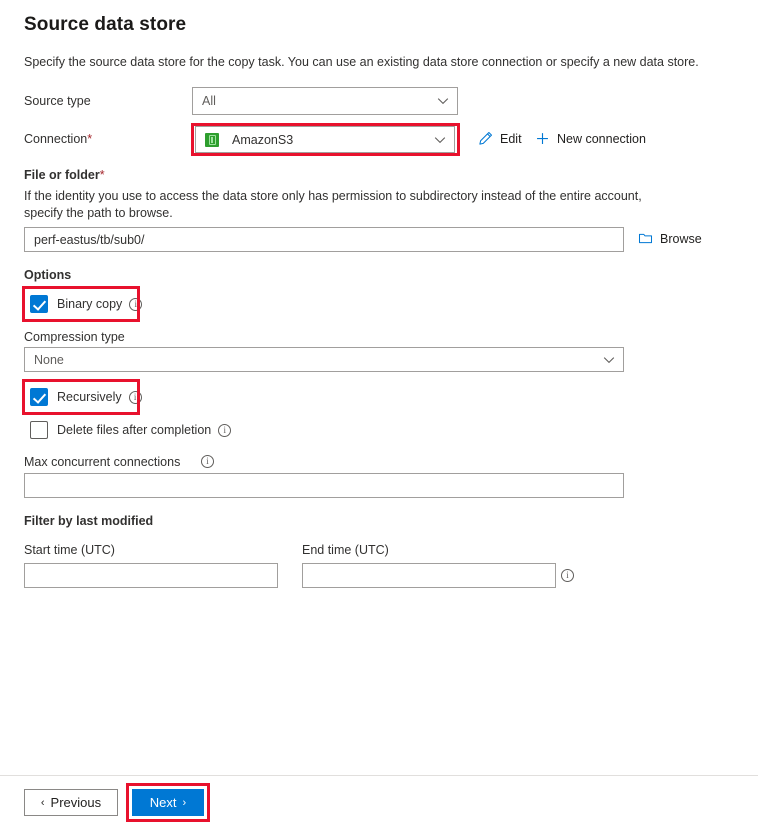 The width and height of the screenshot is (758, 822). What do you see at coordinates (263, 139) in the screenshot?
I see `connection-value: AmazonS3` at bounding box center [263, 139].